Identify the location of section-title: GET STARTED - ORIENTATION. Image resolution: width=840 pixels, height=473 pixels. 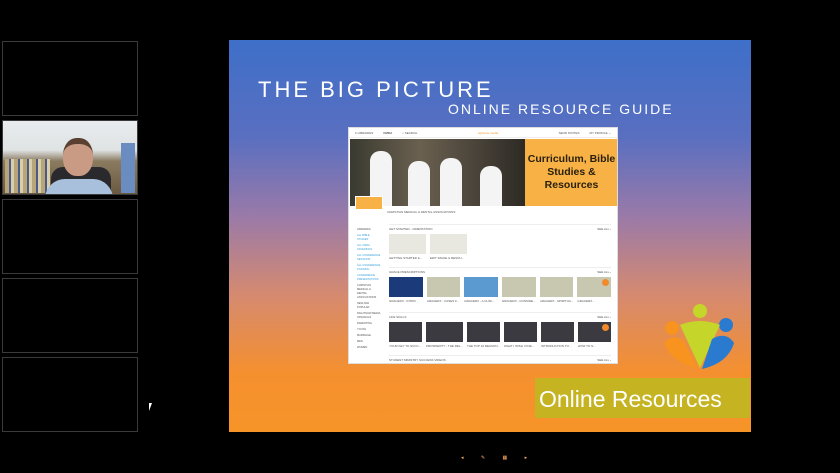
(411, 229).